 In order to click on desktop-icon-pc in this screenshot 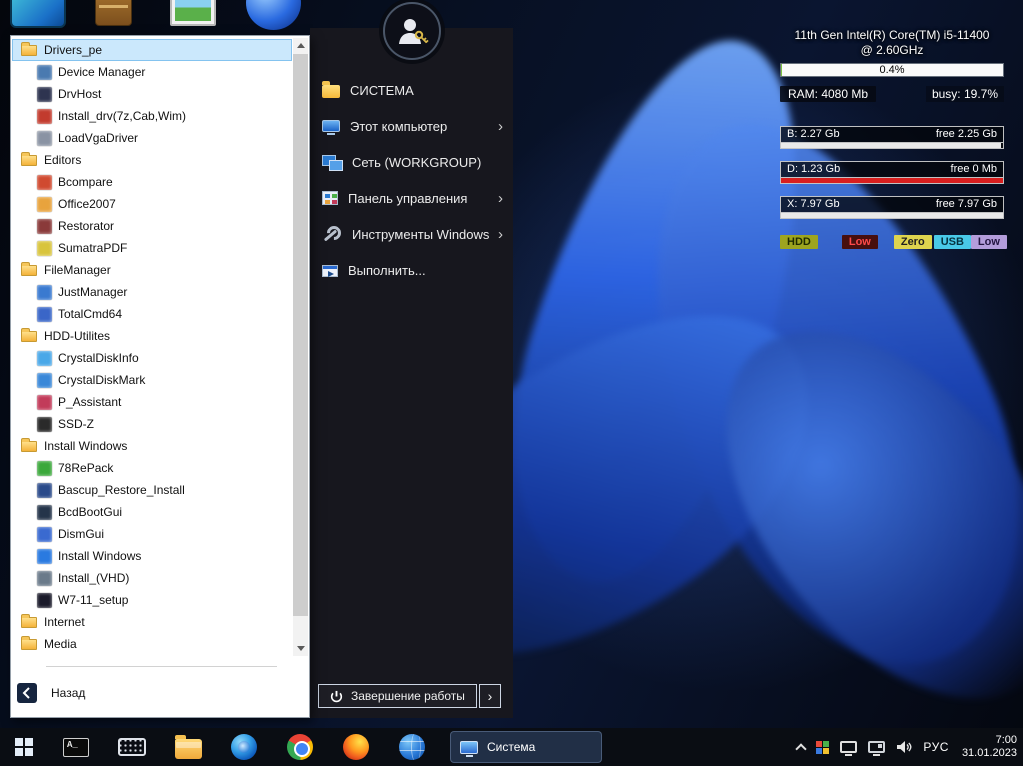, I will do `click(38, 14)`.